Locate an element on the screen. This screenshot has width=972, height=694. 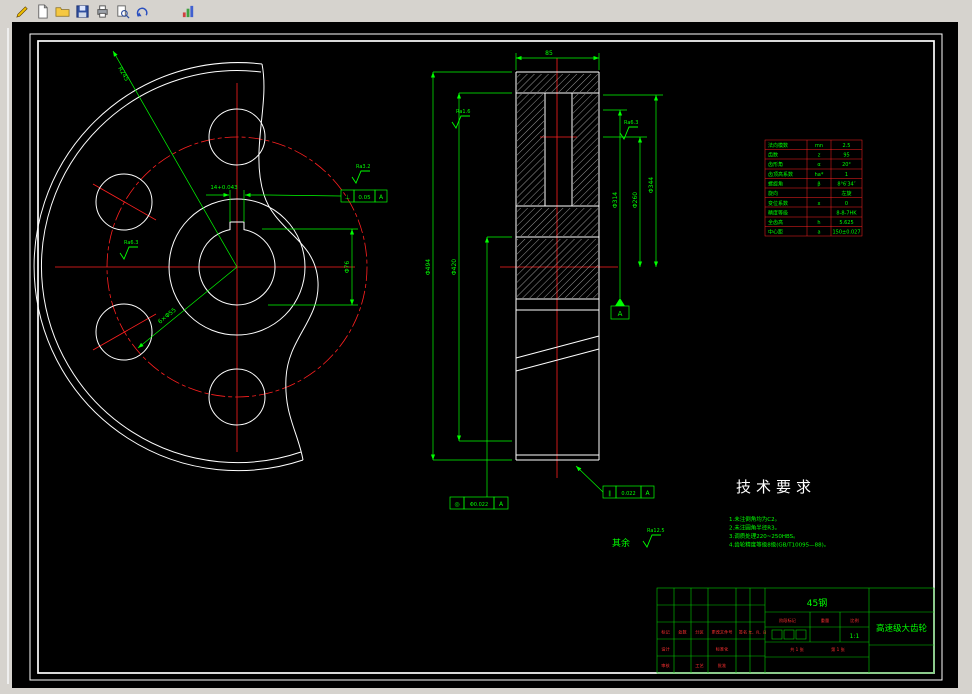
dim-label: Φ344 is located at coordinates (651, 185).